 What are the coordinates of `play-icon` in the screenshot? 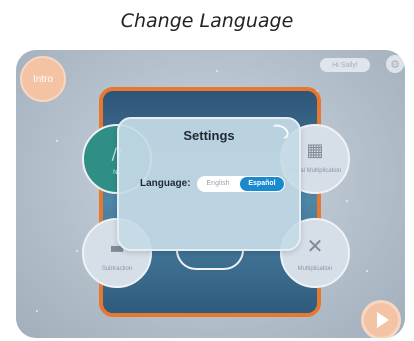 It's located at (383, 320).